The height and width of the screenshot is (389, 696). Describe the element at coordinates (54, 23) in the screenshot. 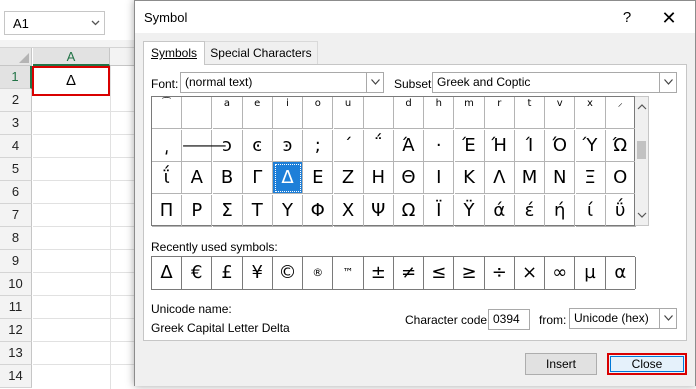

I see `name-box: A1` at that location.